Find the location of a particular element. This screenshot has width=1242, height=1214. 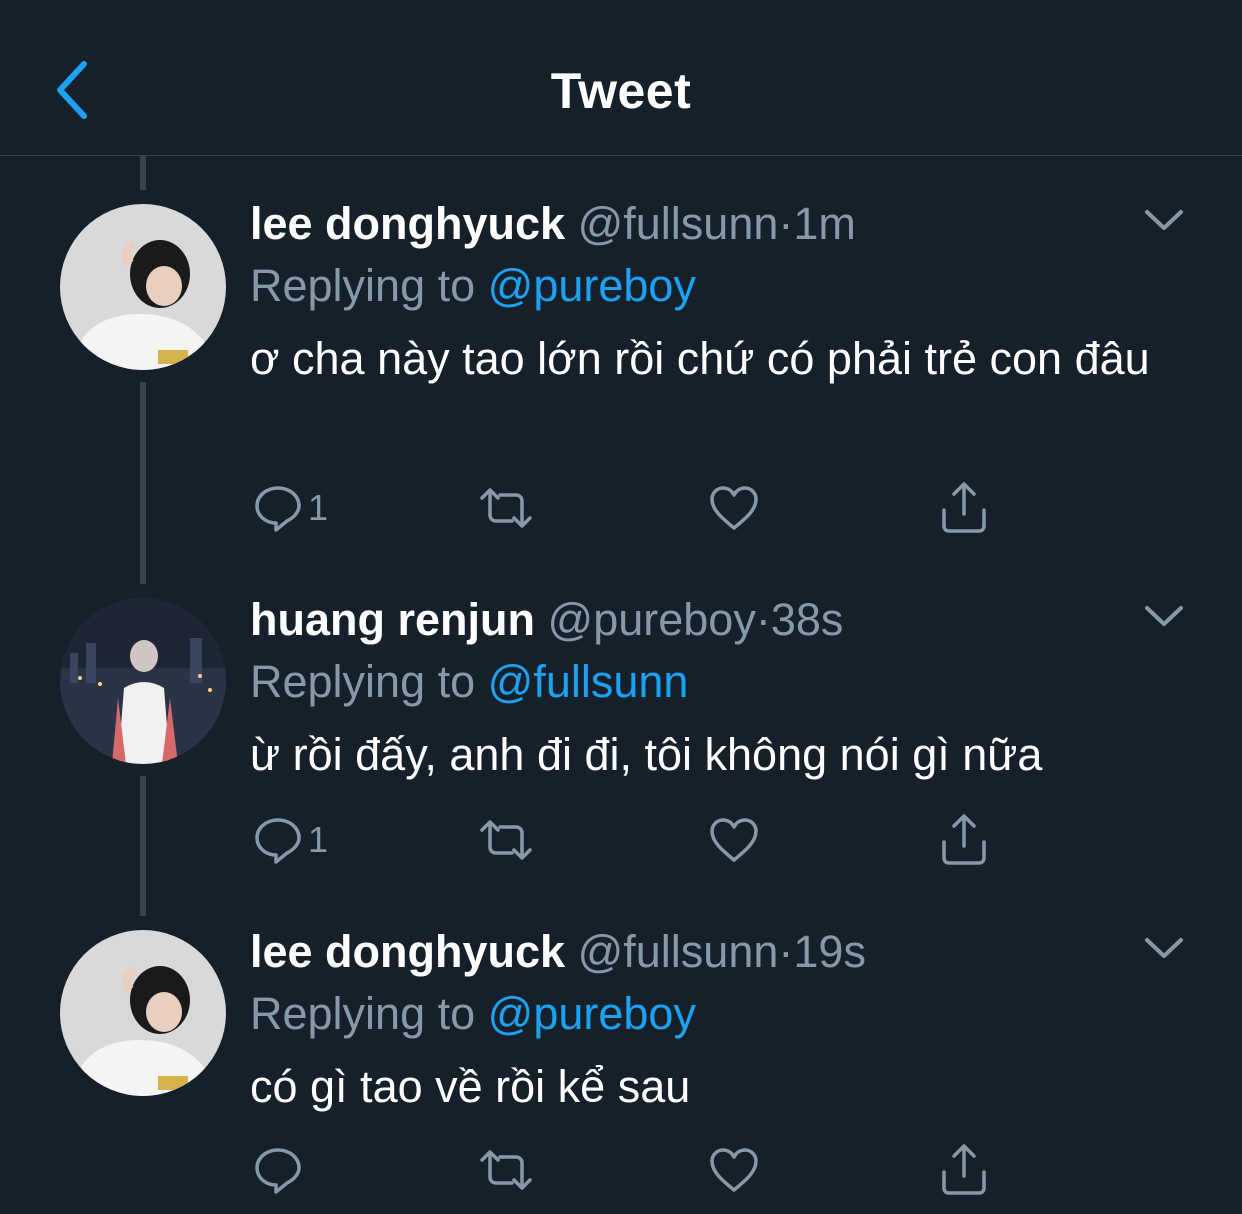

display-name: huang renjun is located at coordinates (392, 619).